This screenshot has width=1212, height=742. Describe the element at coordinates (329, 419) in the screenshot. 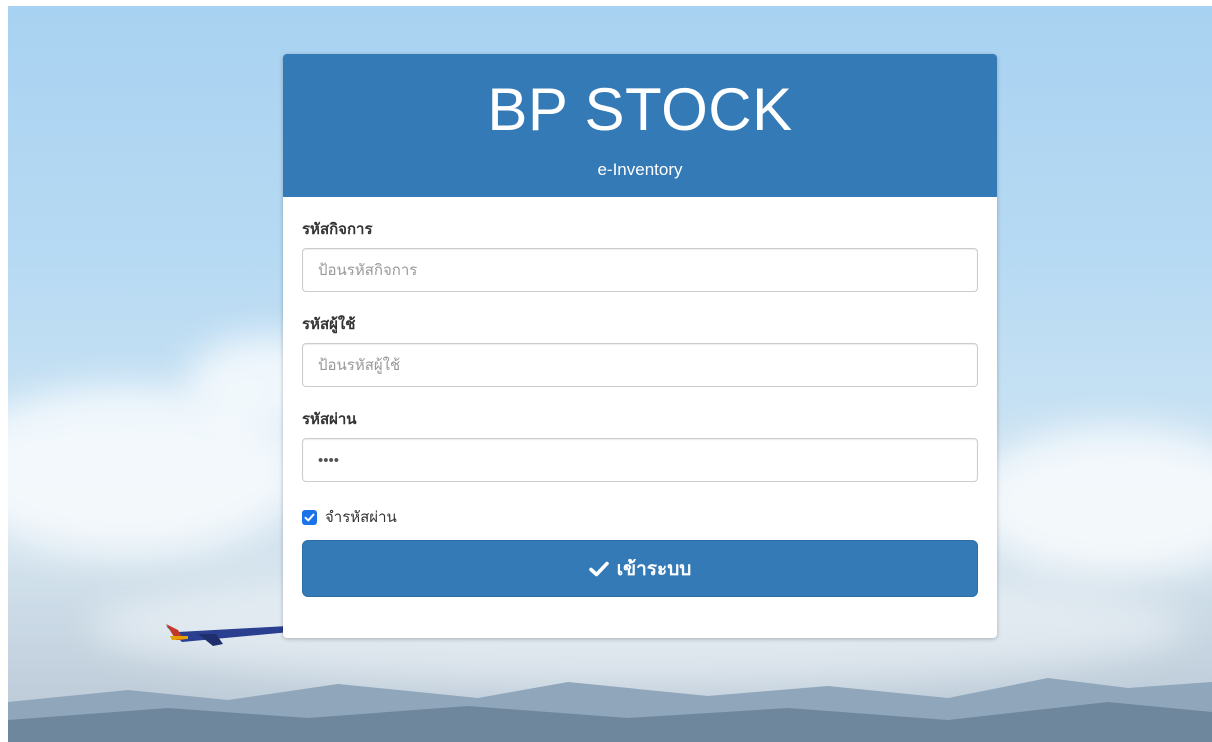

I see `password-label: รหัสผ่าน` at that location.